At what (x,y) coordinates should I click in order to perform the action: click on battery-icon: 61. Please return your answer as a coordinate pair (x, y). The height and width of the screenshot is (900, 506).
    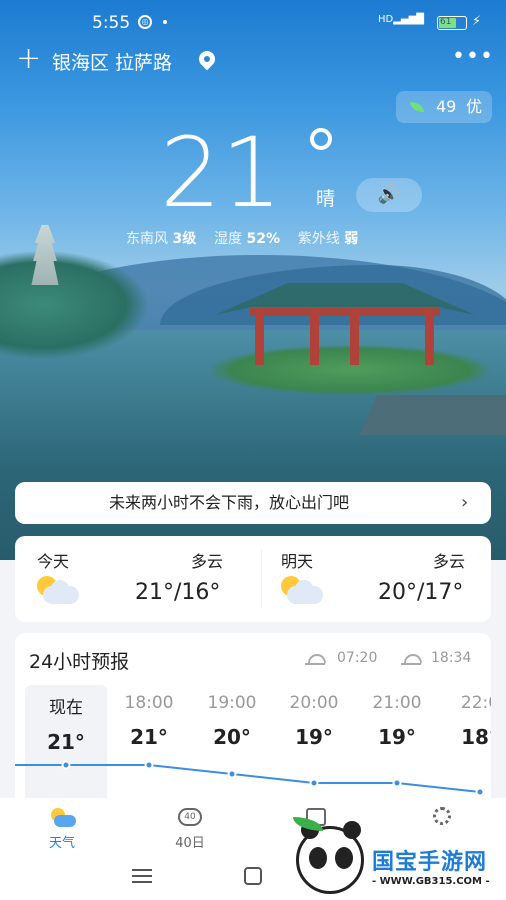
    Looking at the image, I should click on (452, 23).